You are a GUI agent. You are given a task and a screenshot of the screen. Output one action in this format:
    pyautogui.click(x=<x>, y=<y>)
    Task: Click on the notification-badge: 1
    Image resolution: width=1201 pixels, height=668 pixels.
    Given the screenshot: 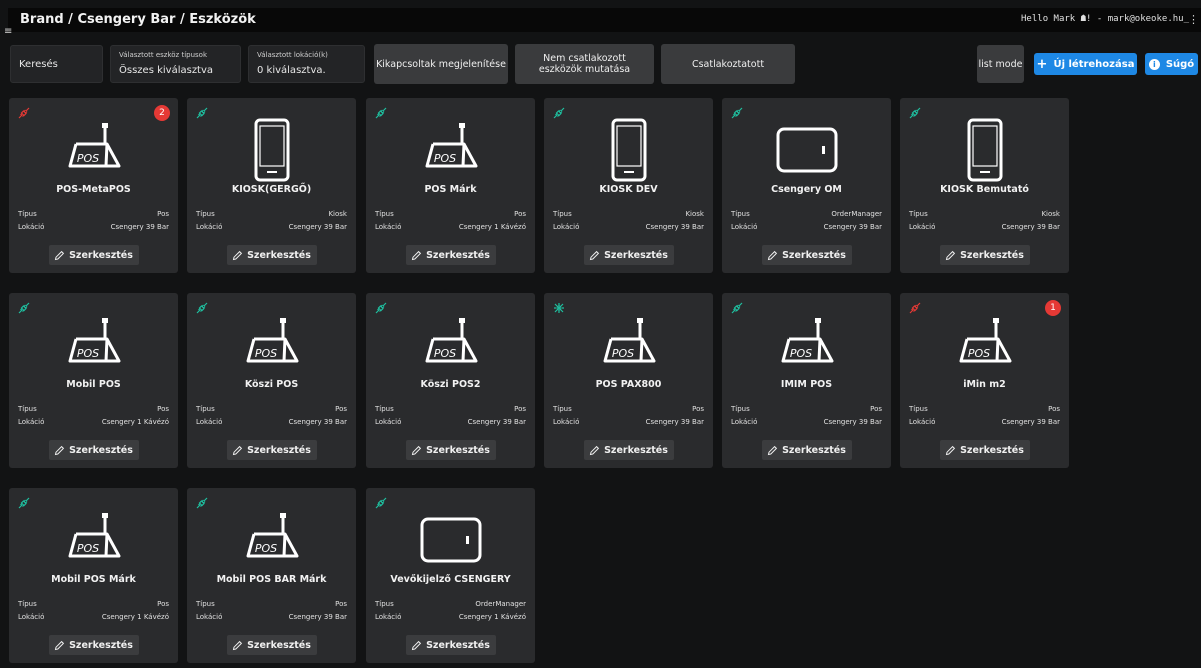 What is the action you would take?
    pyautogui.click(x=1053, y=308)
    